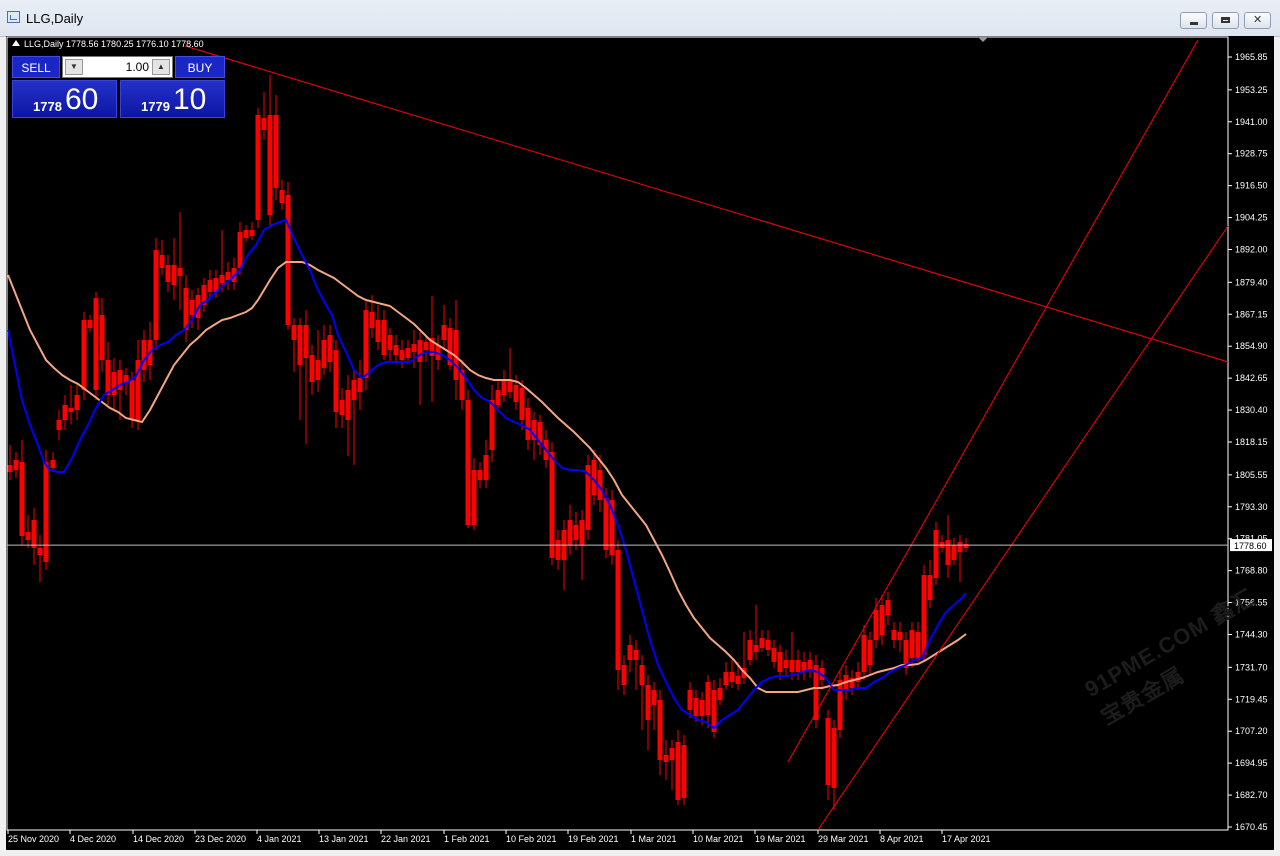  I want to click on lot-size-field: ▼ 1.00 ▲, so click(117, 67).